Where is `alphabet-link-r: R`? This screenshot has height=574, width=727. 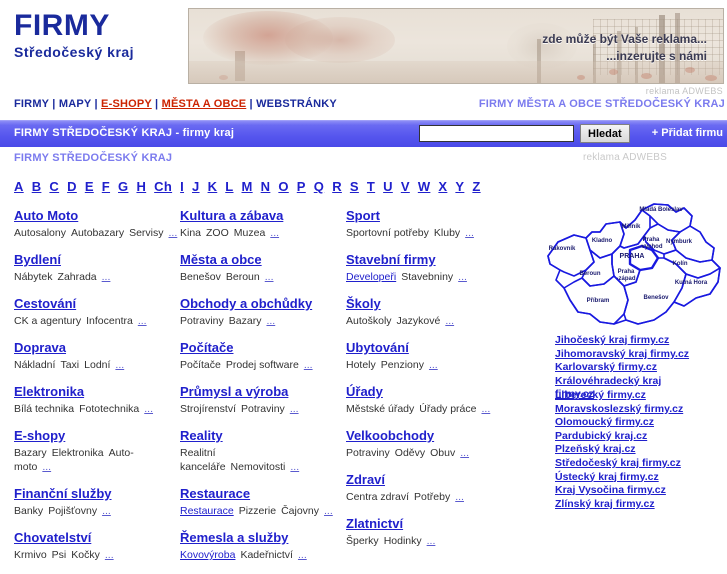
alphabet-link-r: R is located at coordinates (337, 186).